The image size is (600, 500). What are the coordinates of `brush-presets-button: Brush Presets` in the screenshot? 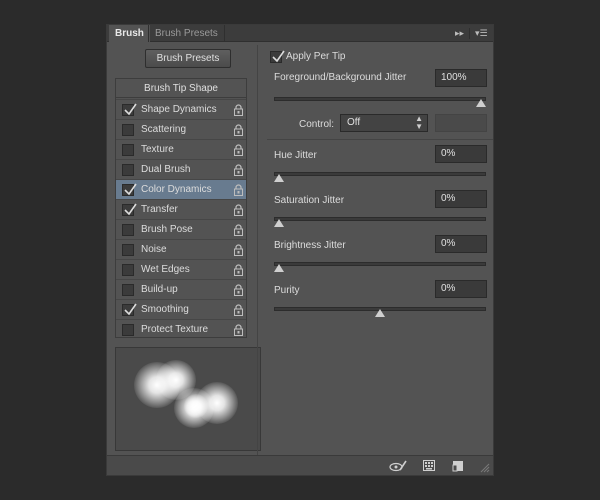 It's located at (188, 58).